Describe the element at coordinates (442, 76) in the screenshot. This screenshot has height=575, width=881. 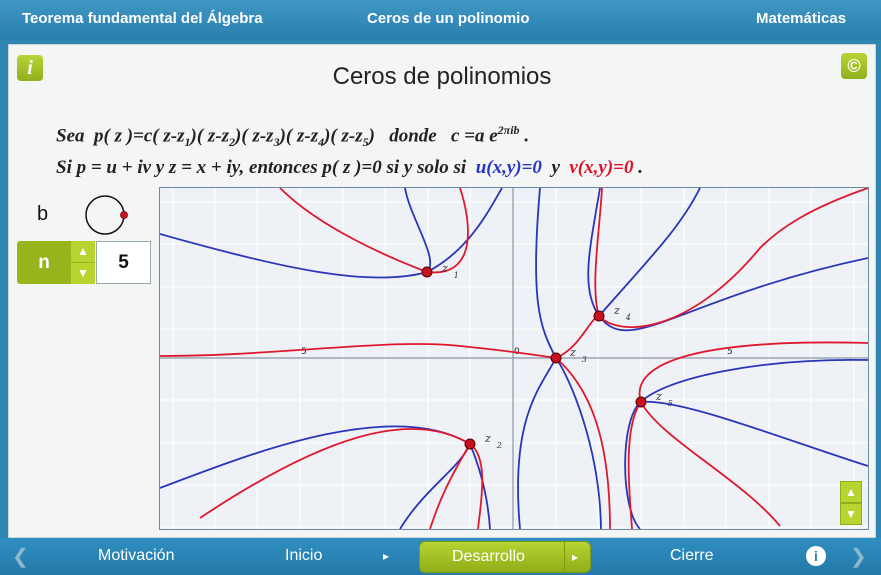
I see `page-title: Ceros de polinomios` at that location.